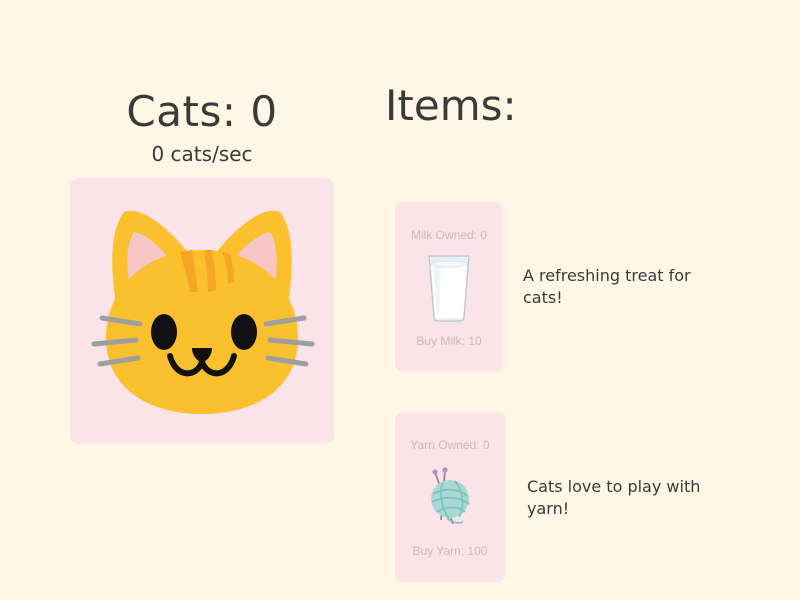  I want to click on yarn-ball-icon, so click(449, 497).